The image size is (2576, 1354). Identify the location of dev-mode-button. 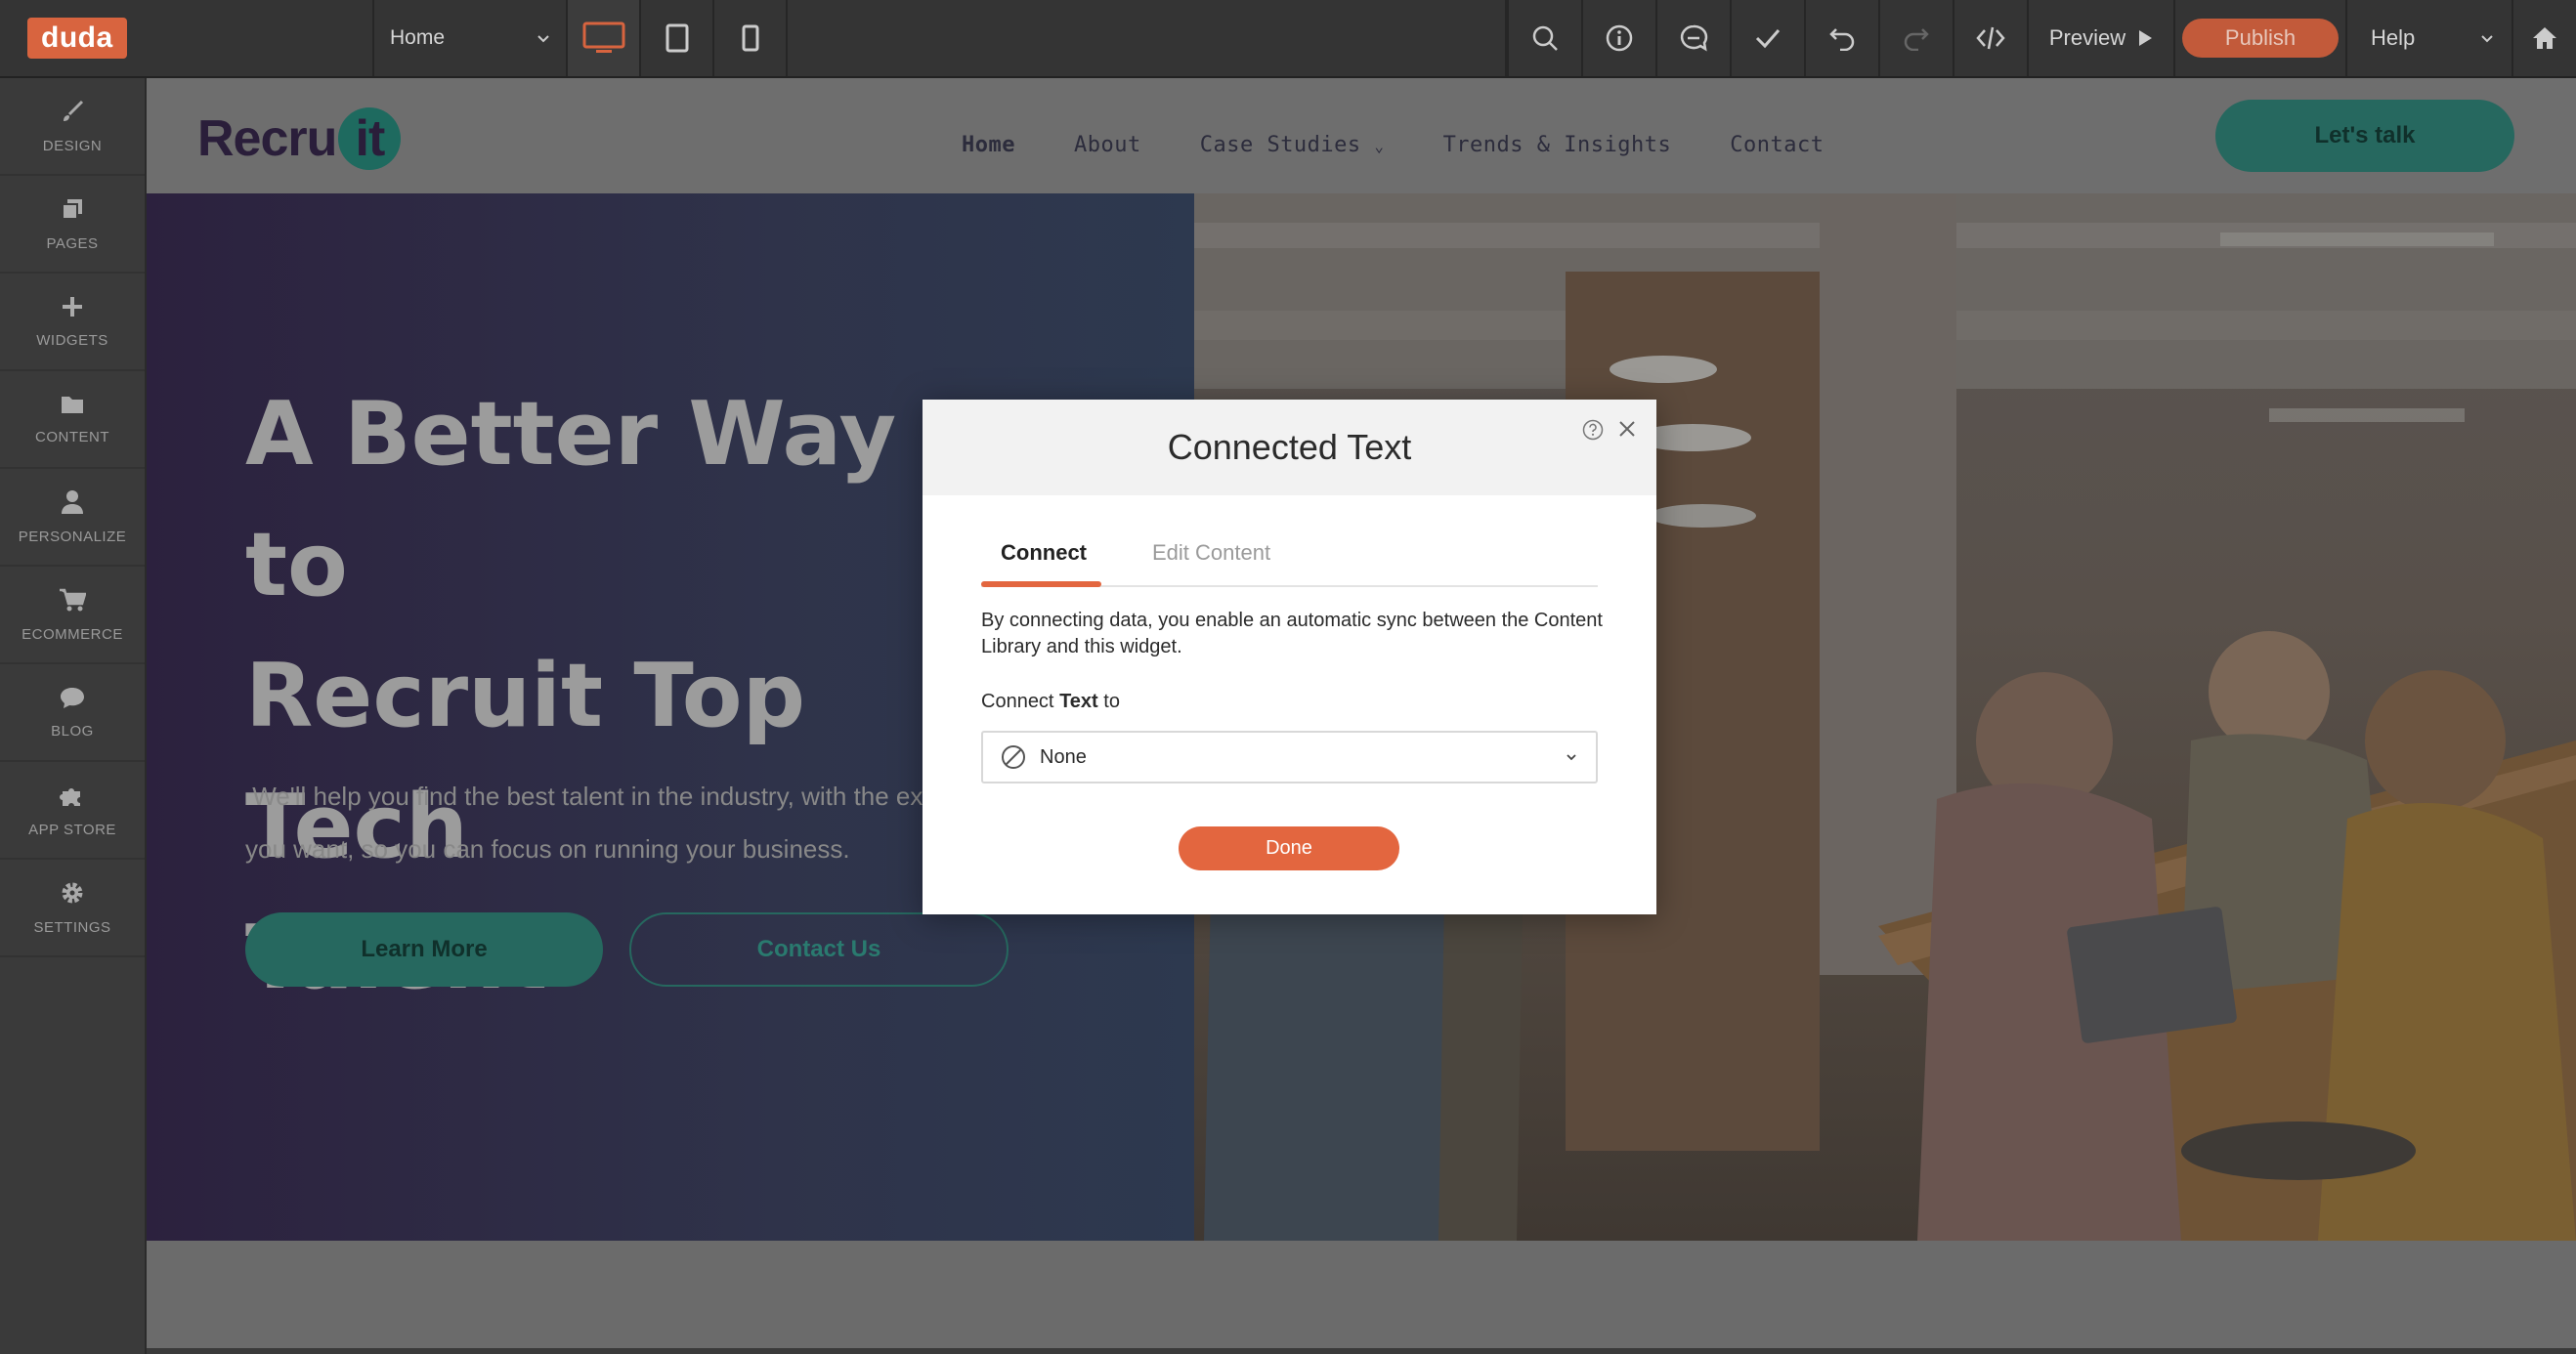
(1990, 38).